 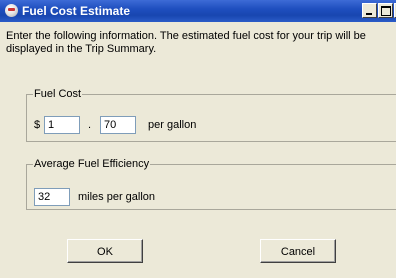 I want to click on maximize-button, so click(x=385, y=10).